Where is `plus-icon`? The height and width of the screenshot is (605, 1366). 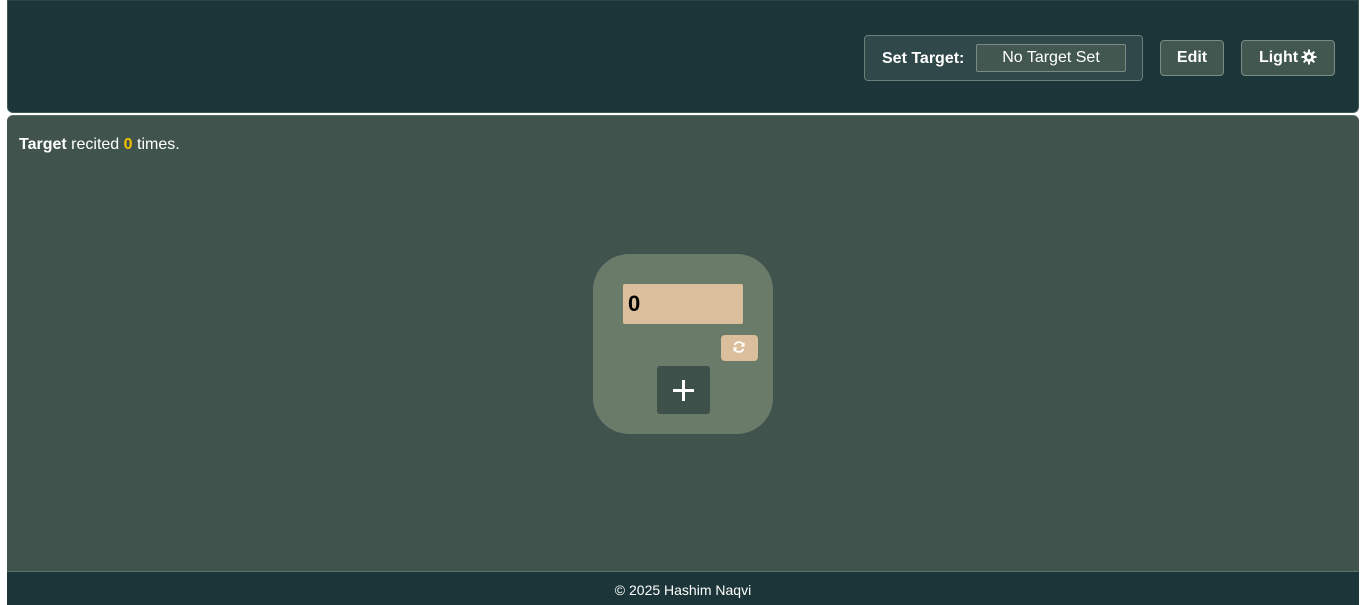
plus-icon is located at coordinates (683, 390).